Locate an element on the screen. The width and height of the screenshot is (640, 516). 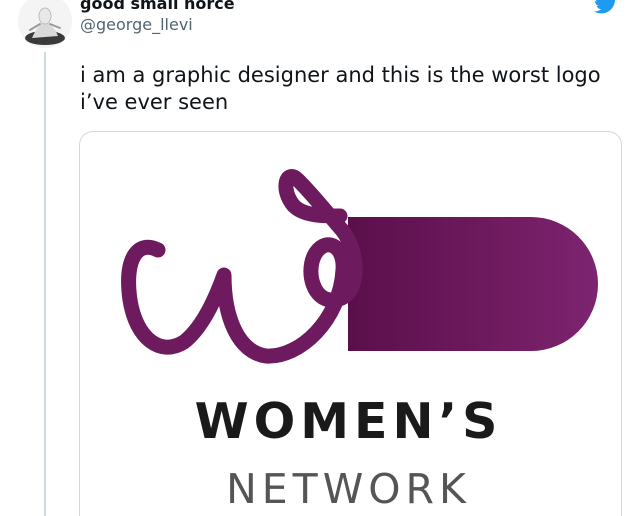
brand-name-line2: NETWORK is located at coordinates (348, 489).